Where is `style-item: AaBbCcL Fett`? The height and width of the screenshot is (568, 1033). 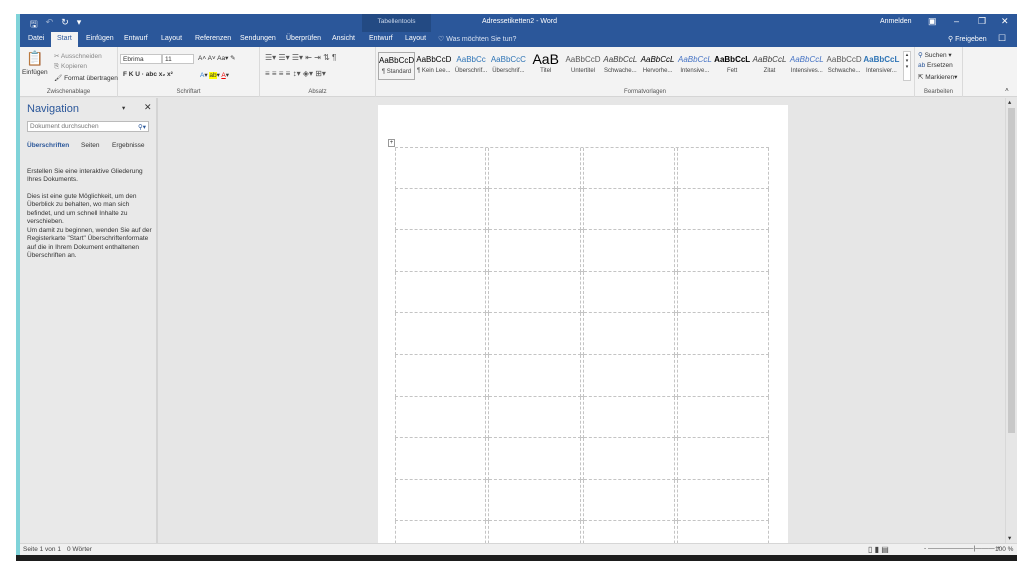 style-item: AaBbCcL Fett is located at coordinates (732, 66).